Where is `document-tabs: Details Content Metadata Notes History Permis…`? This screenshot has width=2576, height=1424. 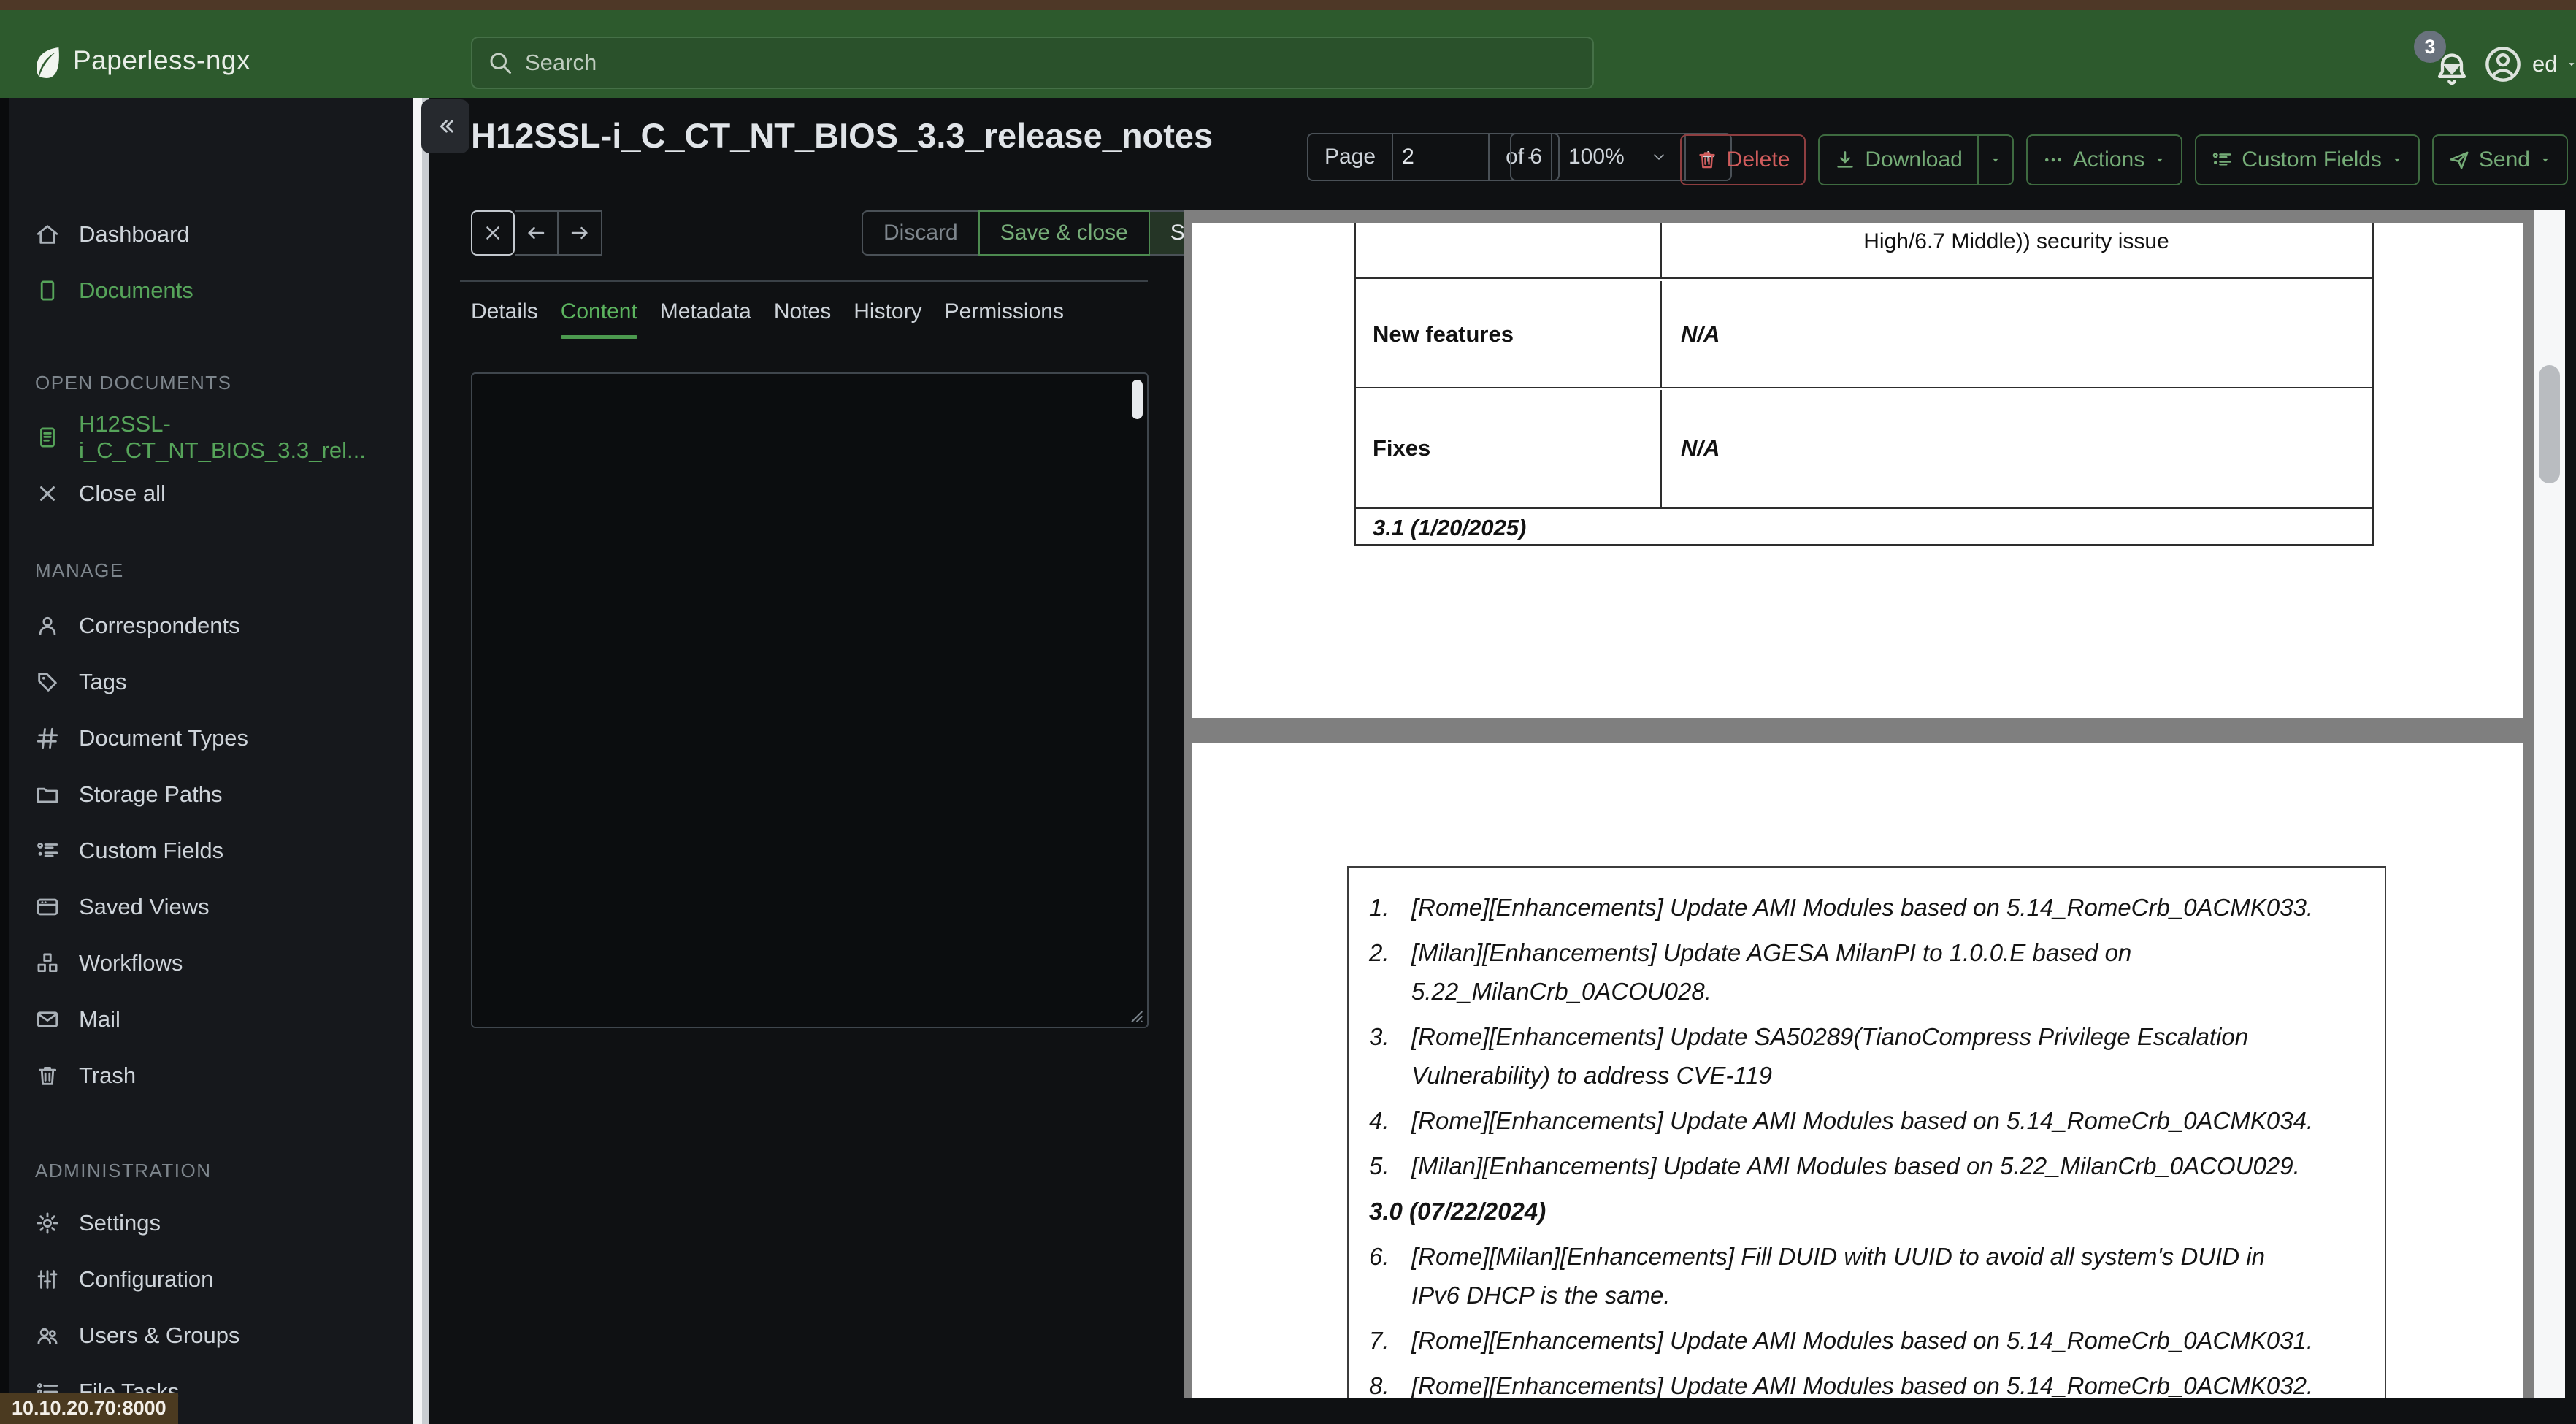
document-tabs: Details Content Metadata Notes History Permis… is located at coordinates (768, 319).